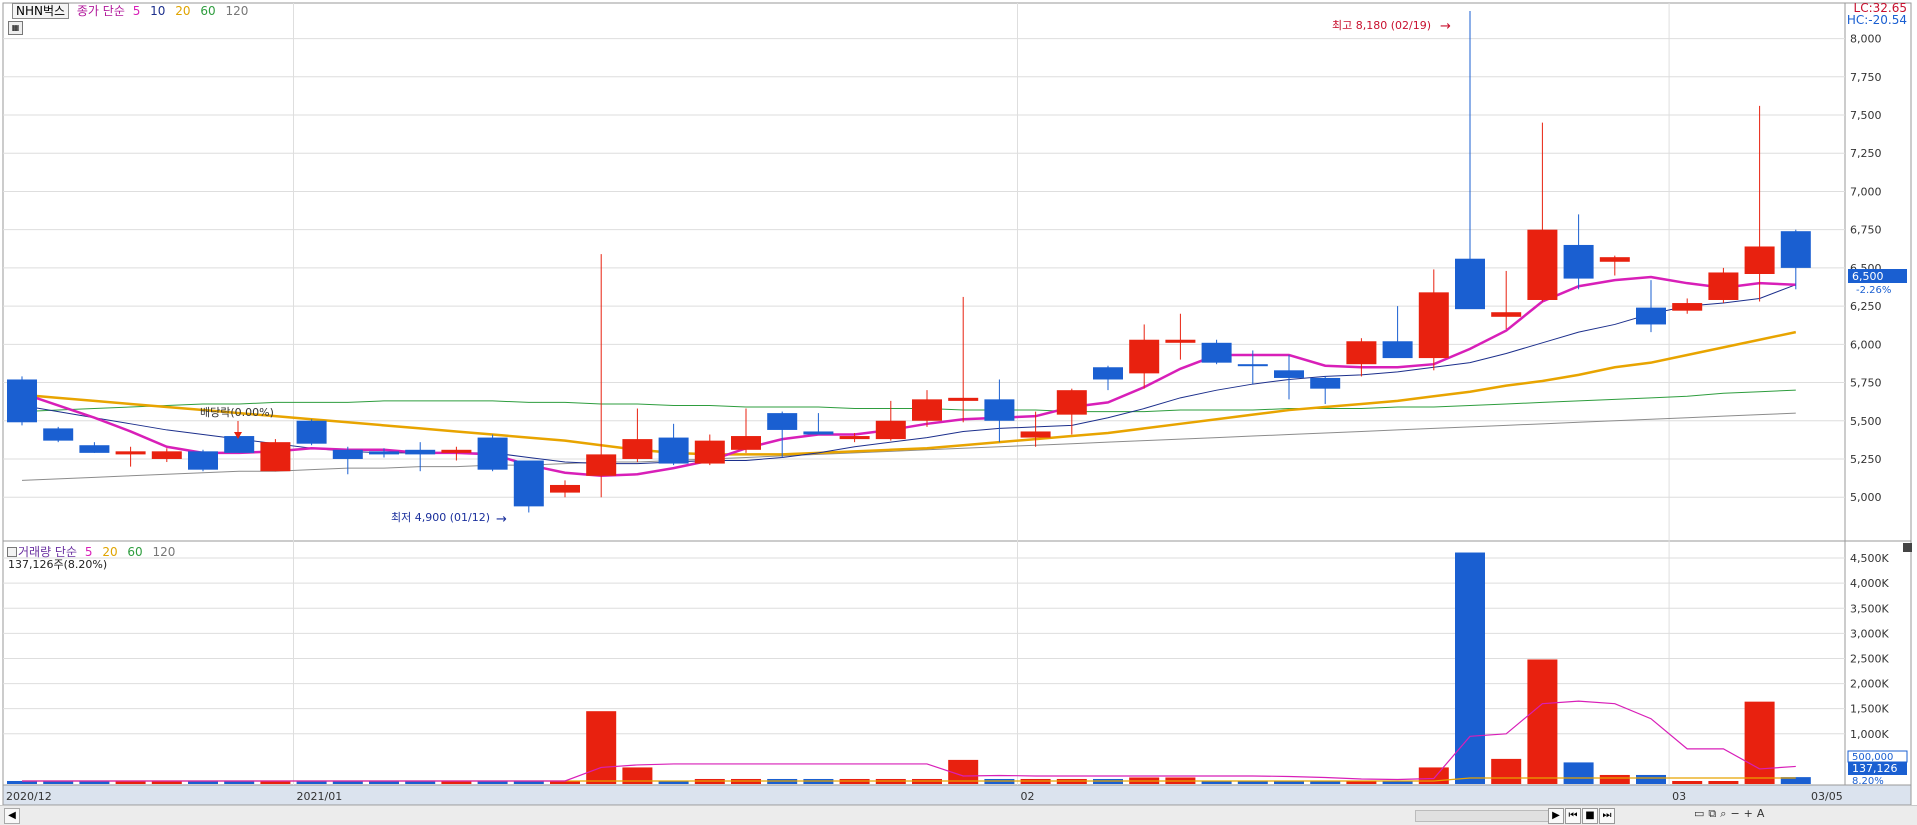 The width and height of the screenshot is (1917, 825). What do you see at coordinates (1734, 813) in the screenshot?
I see `zoom-out-icon: −` at bounding box center [1734, 813].